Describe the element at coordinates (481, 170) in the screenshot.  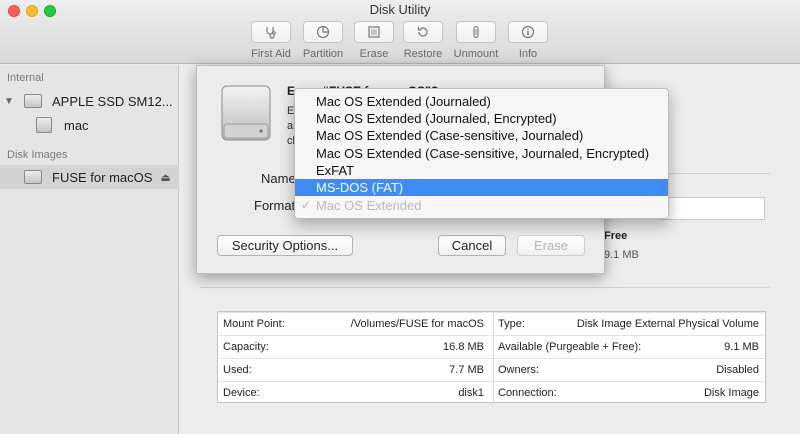
I see `menu-item-format: ExFAT` at that location.